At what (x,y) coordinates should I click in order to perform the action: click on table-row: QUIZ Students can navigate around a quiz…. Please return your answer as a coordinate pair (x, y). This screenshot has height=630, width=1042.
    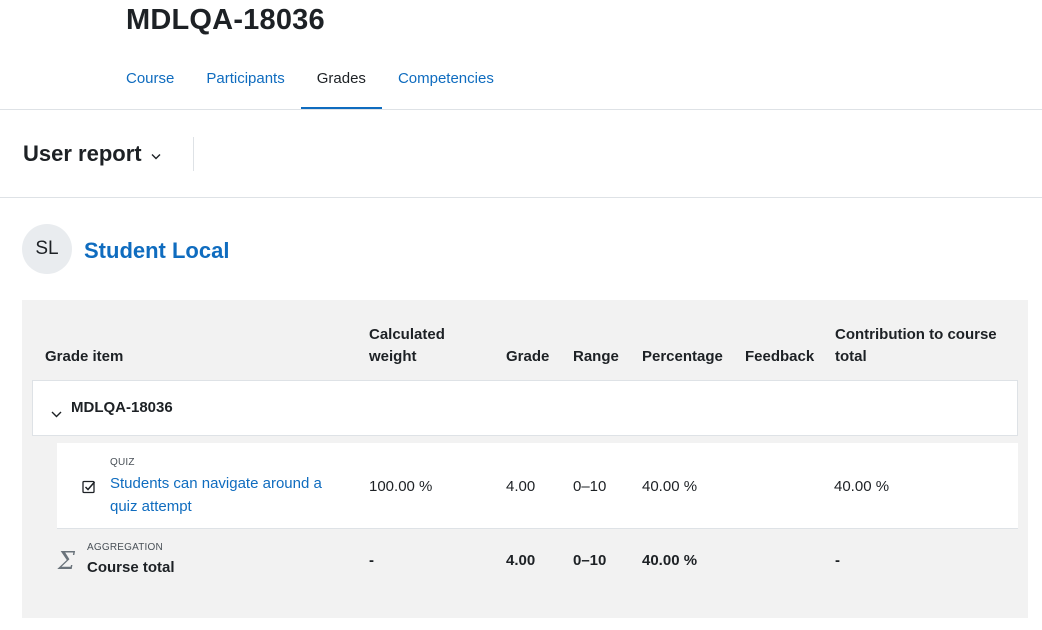
    Looking at the image, I should click on (537, 486).